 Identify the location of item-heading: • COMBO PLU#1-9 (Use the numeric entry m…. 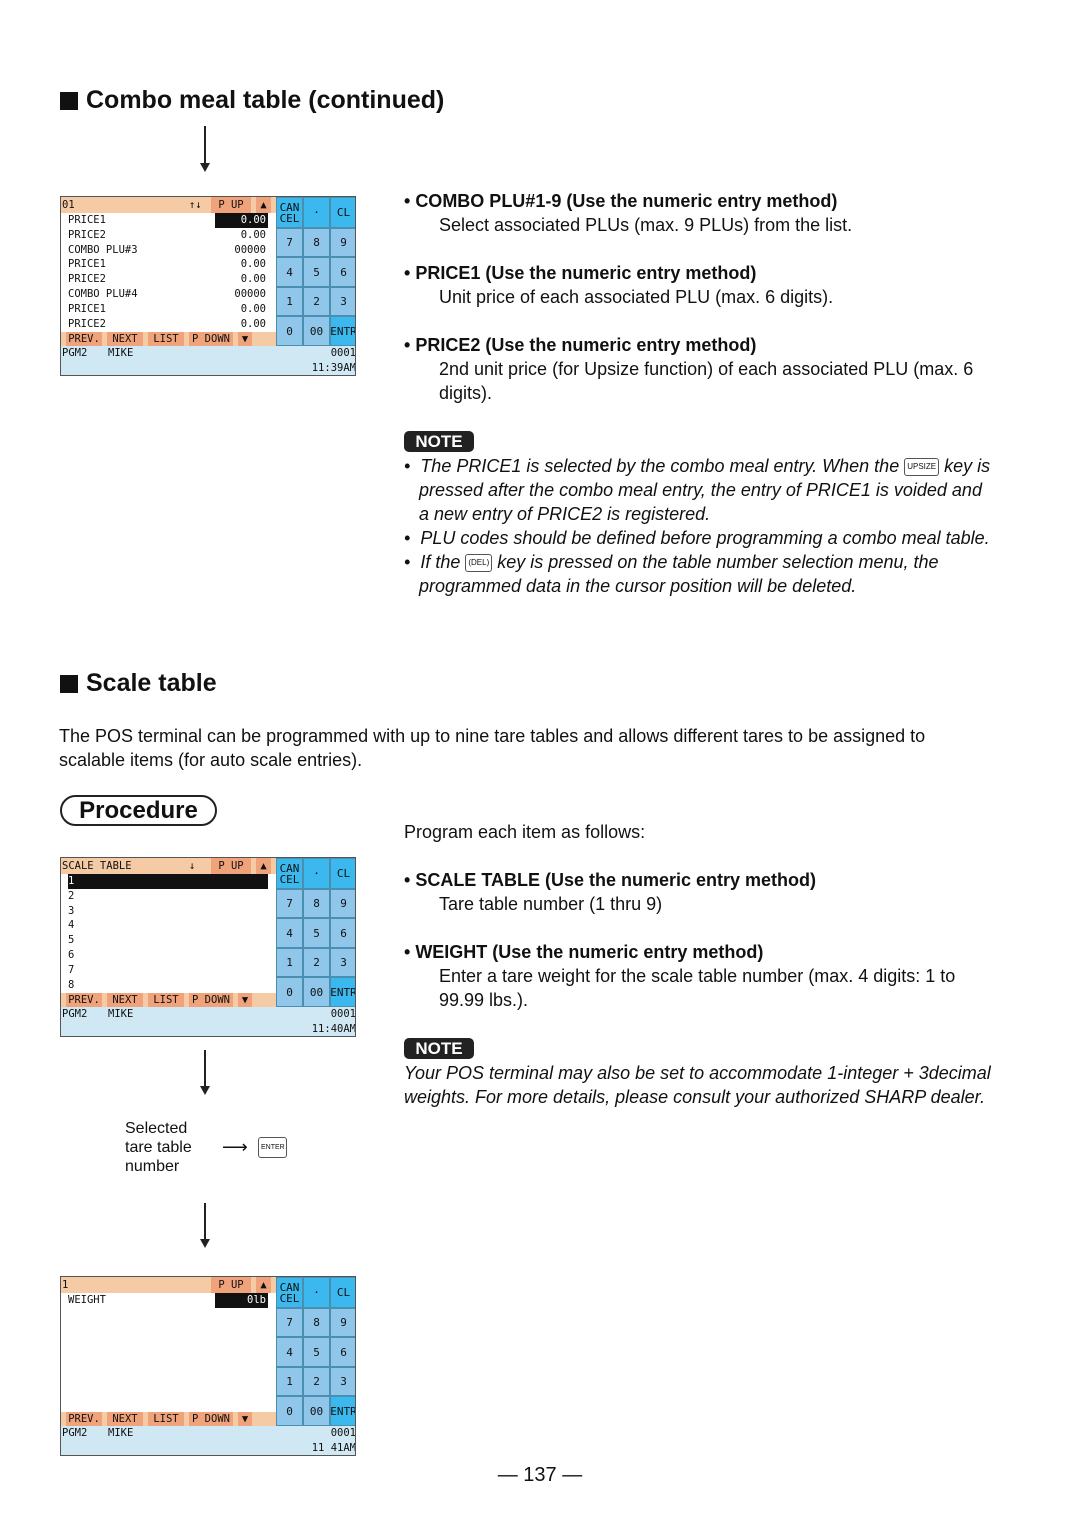
(621, 201).